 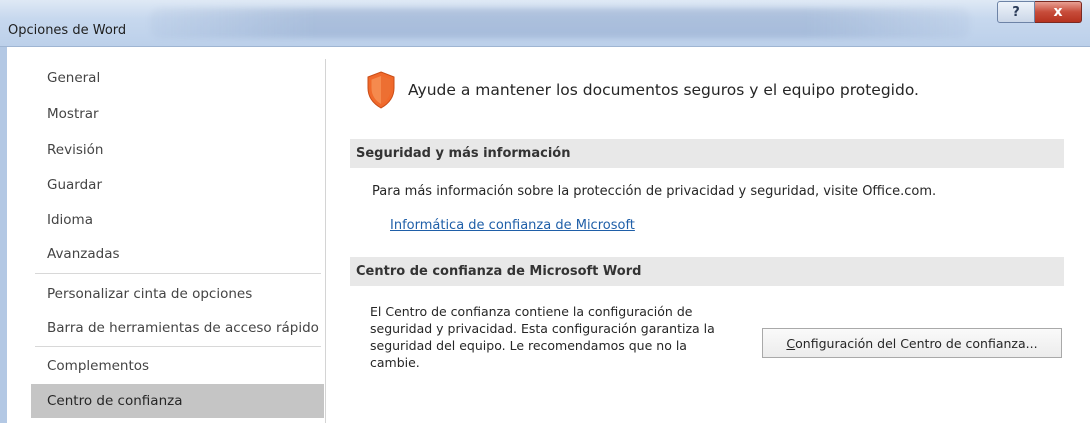 What do you see at coordinates (381, 90) in the screenshot?
I see `shield-icon` at bounding box center [381, 90].